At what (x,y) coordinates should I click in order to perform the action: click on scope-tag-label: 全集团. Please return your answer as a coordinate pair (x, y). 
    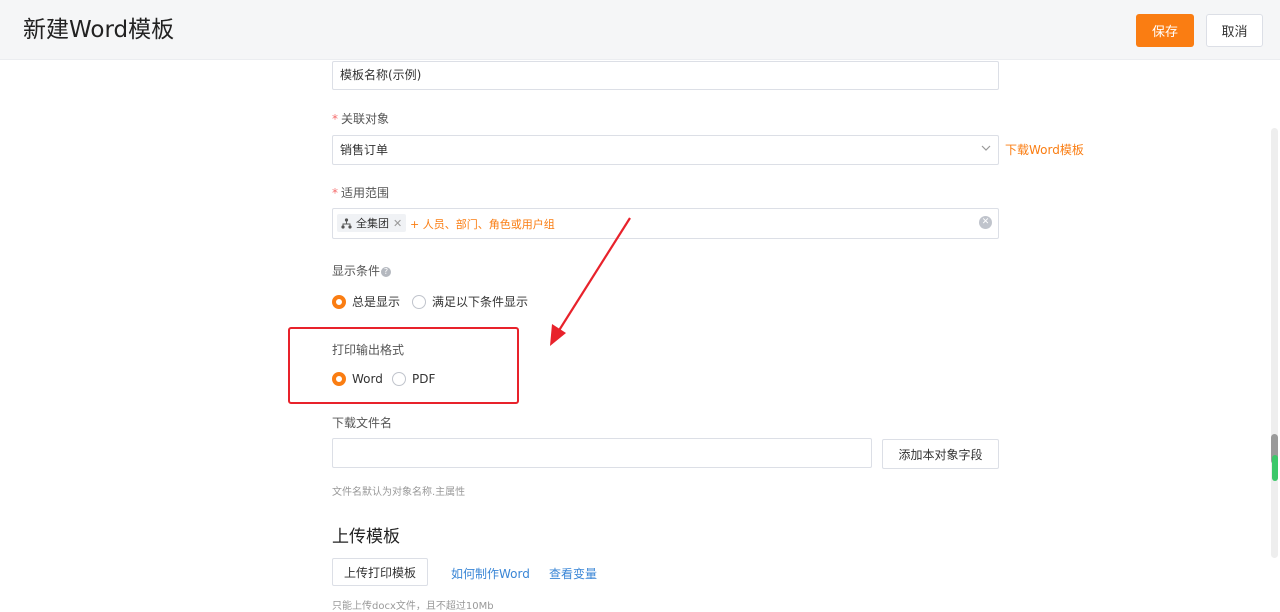
    Looking at the image, I should click on (372, 223).